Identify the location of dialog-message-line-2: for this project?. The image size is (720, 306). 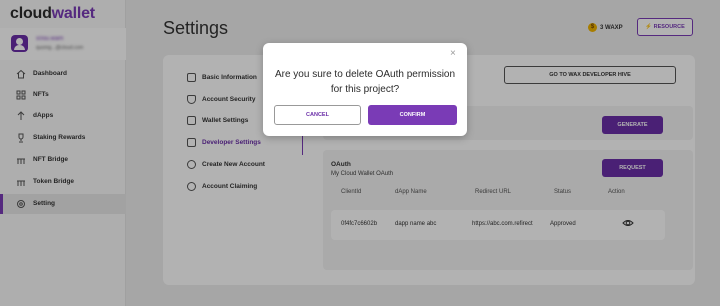
(365, 89).